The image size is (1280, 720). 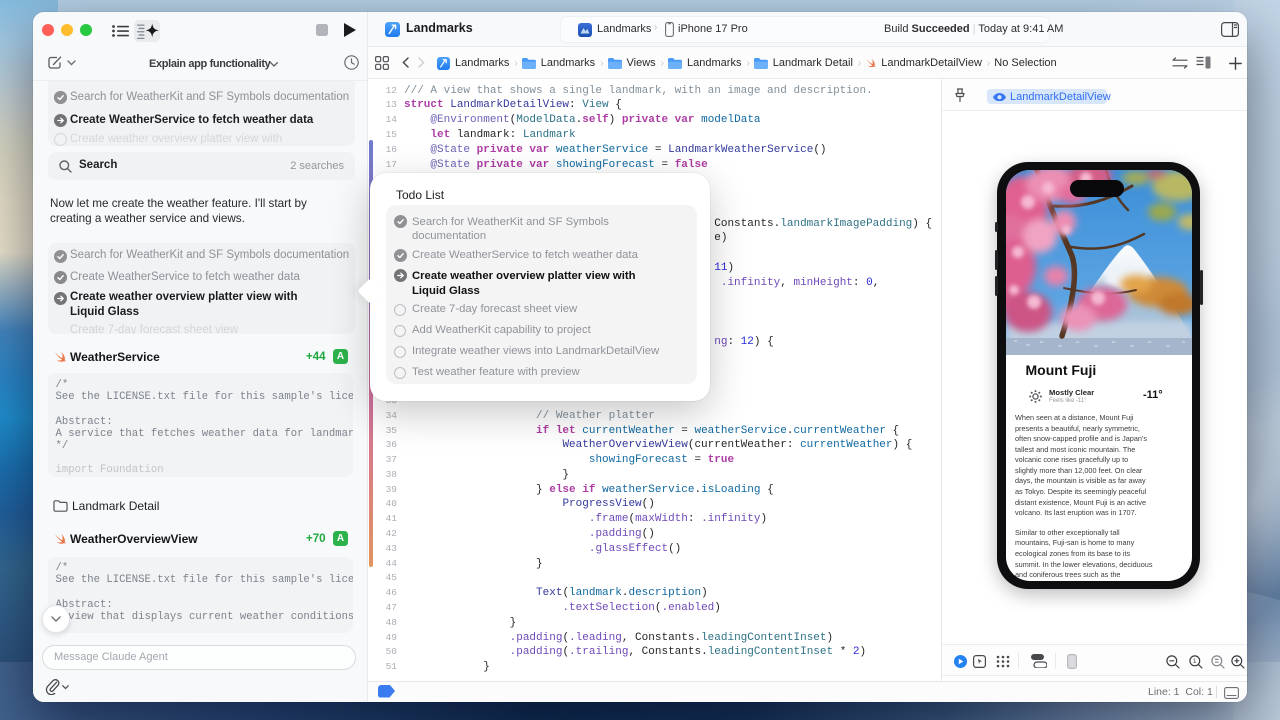 I want to click on svg-text: 1, so click(x=1195, y=661).